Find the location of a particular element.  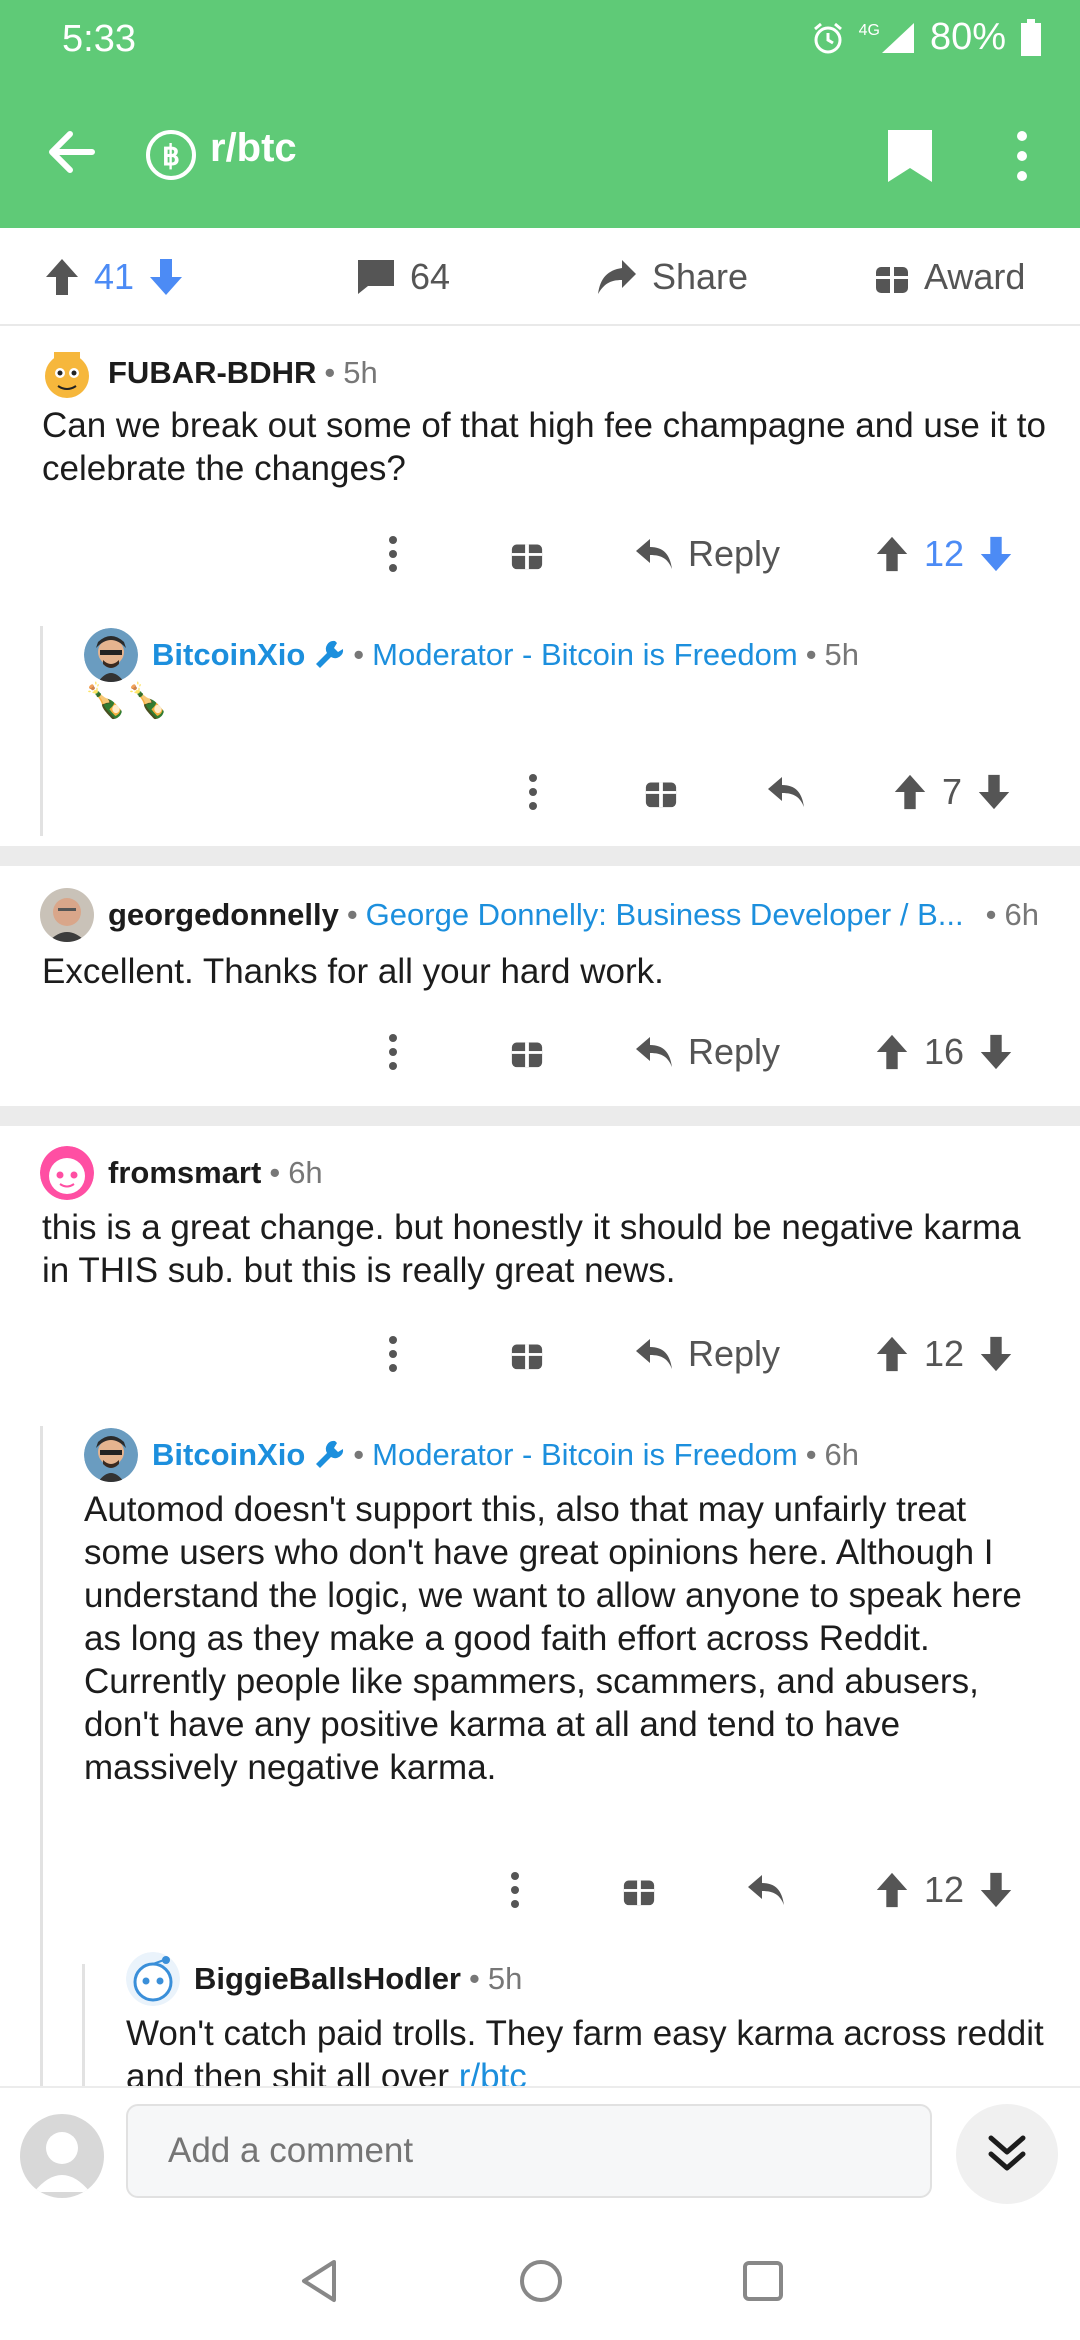

user-avatar is located at coordinates (62, 2156).